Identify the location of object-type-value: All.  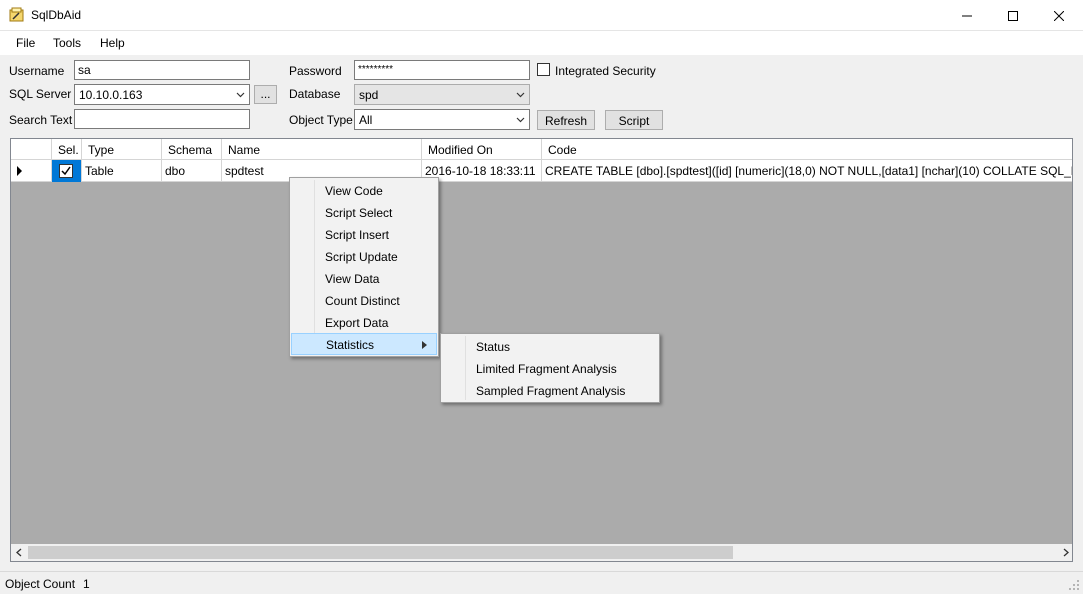
(366, 120).